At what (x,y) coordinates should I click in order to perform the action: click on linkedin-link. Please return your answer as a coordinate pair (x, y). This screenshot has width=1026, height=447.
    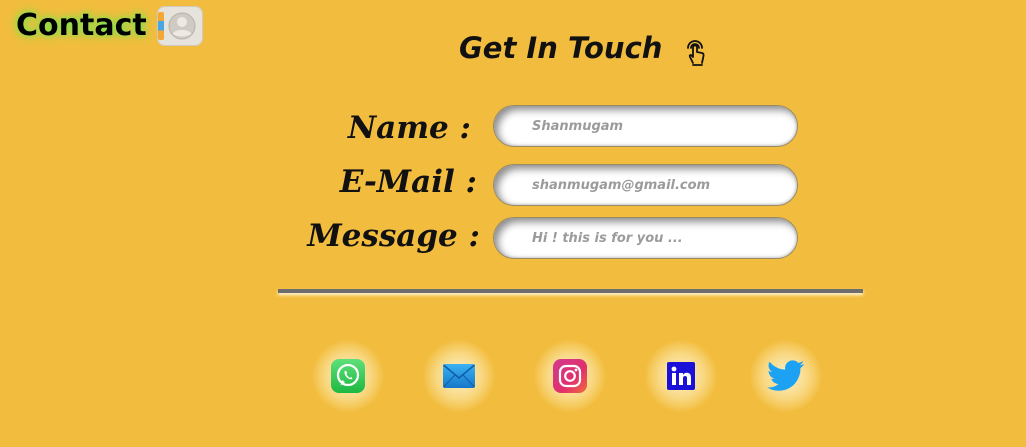
    Looking at the image, I should click on (681, 376).